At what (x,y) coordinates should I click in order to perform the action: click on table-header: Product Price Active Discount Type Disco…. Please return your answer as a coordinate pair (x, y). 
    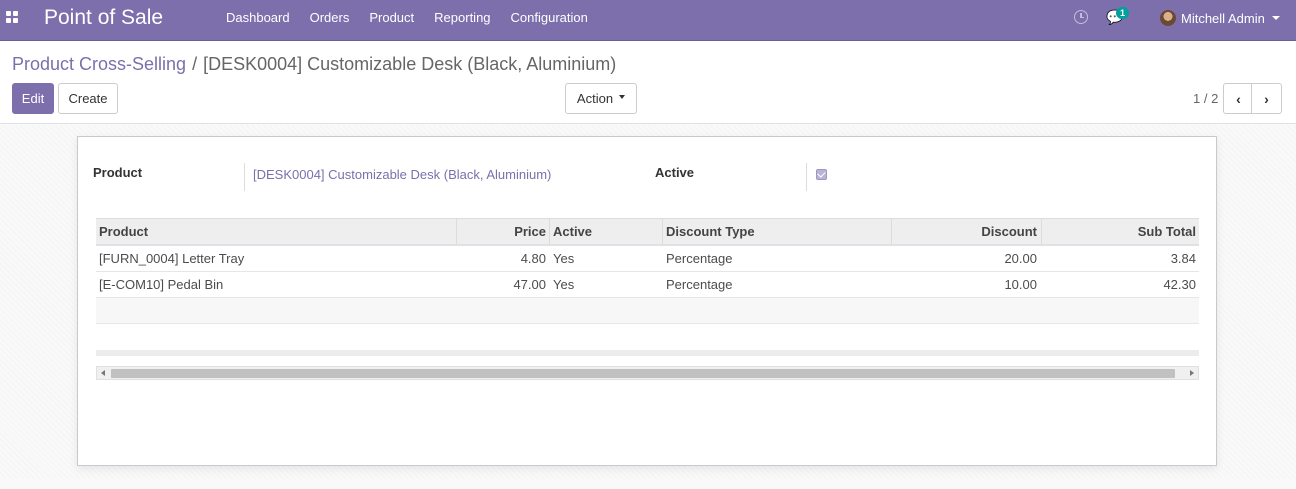
    Looking at the image, I should click on (647, 232).